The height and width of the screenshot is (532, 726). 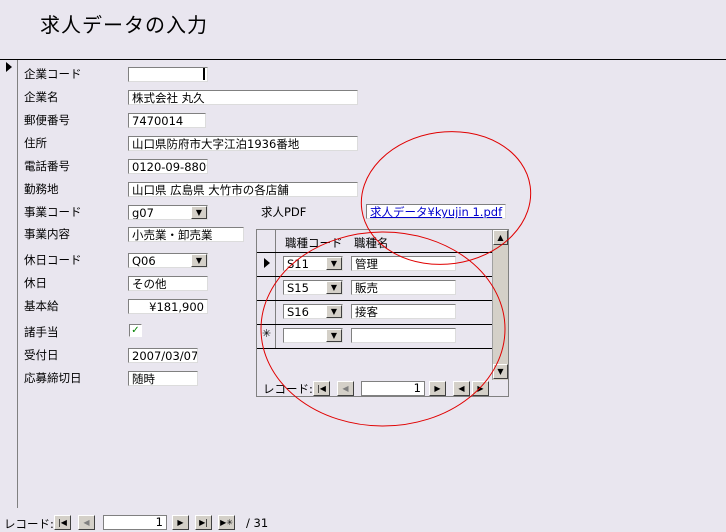 I want to click on total-records: / 31, so click(x=257, y=523).